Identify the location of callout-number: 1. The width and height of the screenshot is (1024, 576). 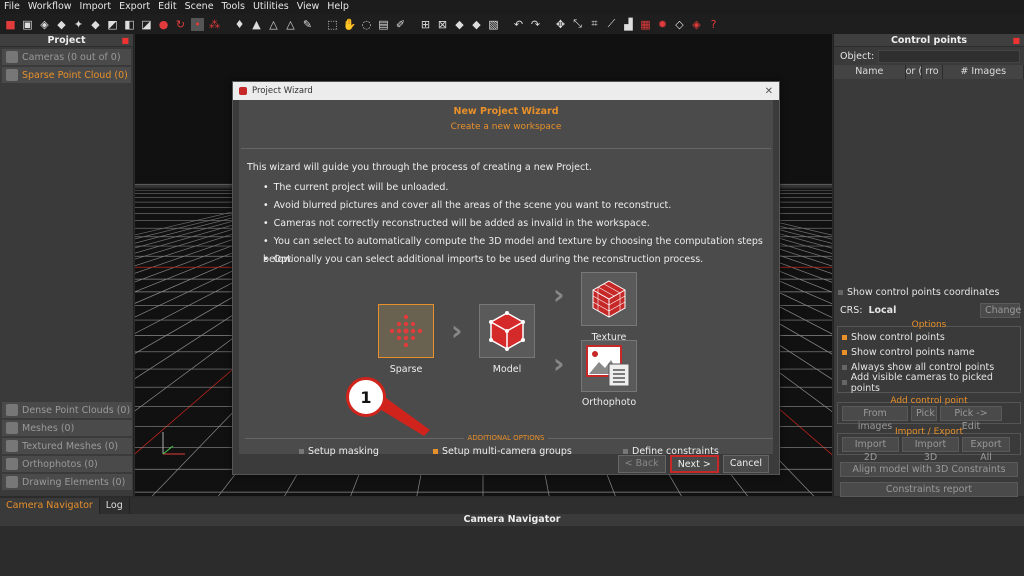
(366, 397).